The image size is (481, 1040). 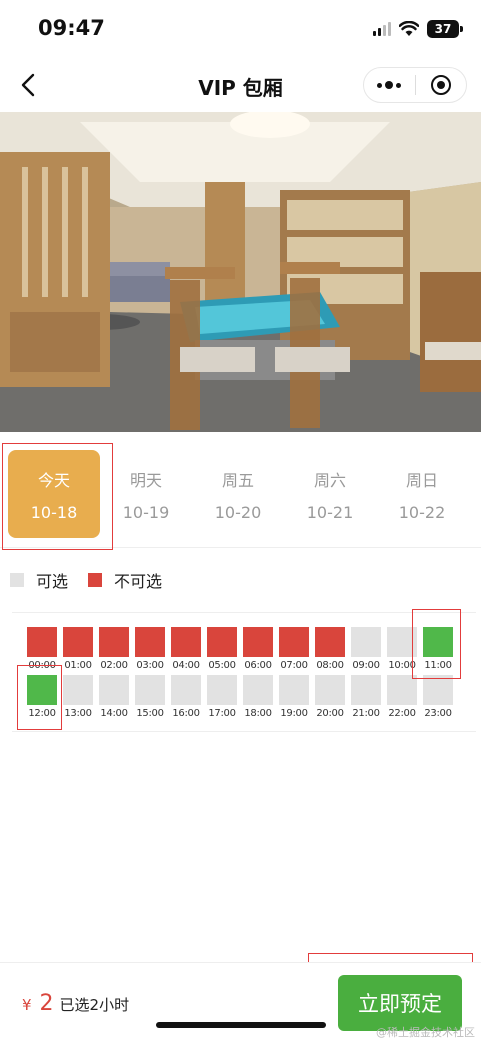 I want to click on target-icon, so click(x=440, y=85).